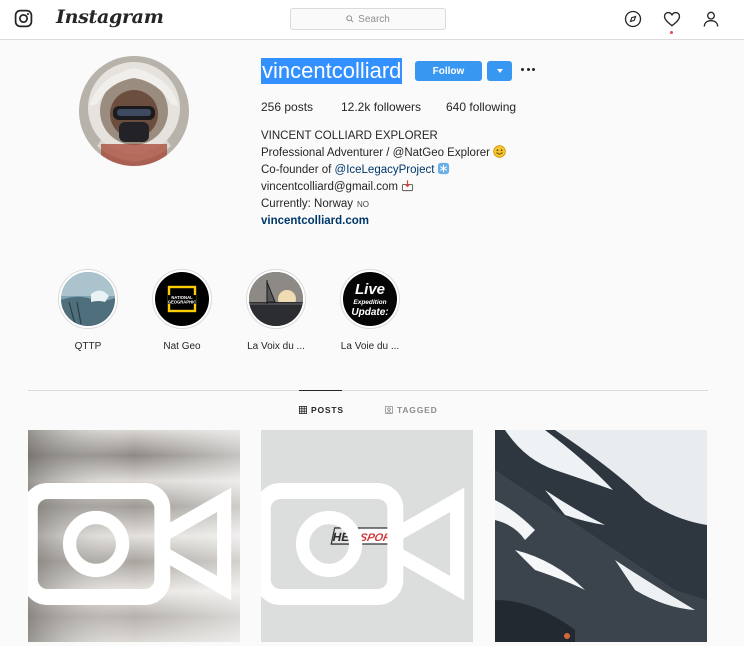 The height and width of the screenshot is (646, 744). What do you see at coordinates (182, 346) in the screenshot?
I see `highlight-label: Nat Geo` at bounding box center [182, 346].